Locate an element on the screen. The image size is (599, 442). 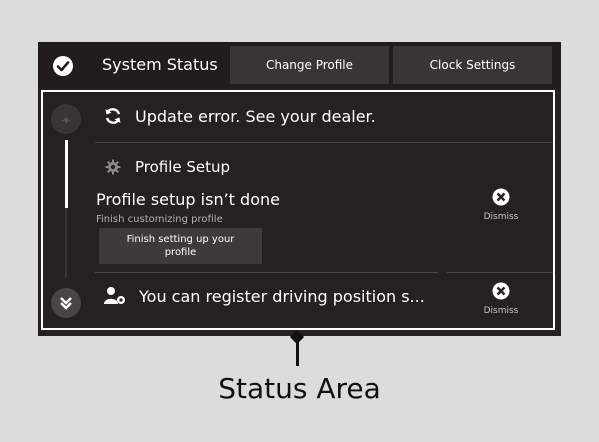
change-profile-button: Change Profile is located at coordinates (309, 65).